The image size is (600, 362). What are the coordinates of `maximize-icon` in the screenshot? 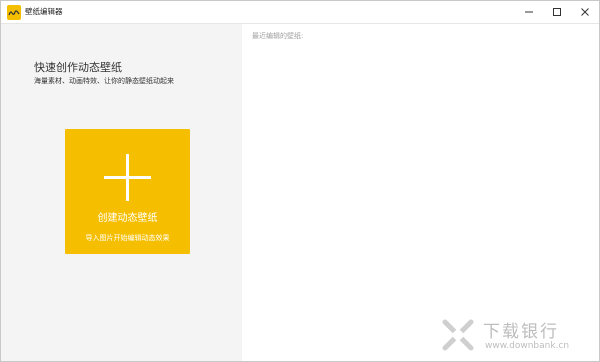 It's located at (557, 12).